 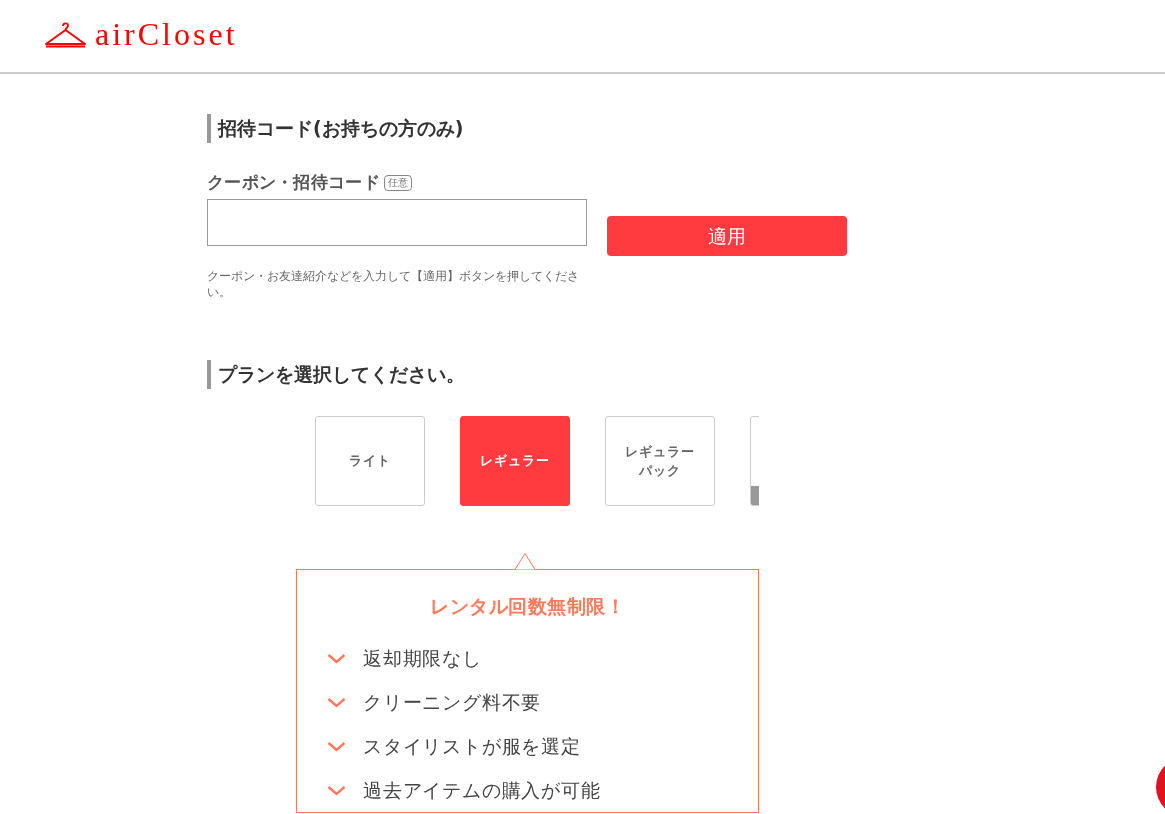 I want to click on feature-text: スタイリストが服を選定, so click(x=472, y=746).